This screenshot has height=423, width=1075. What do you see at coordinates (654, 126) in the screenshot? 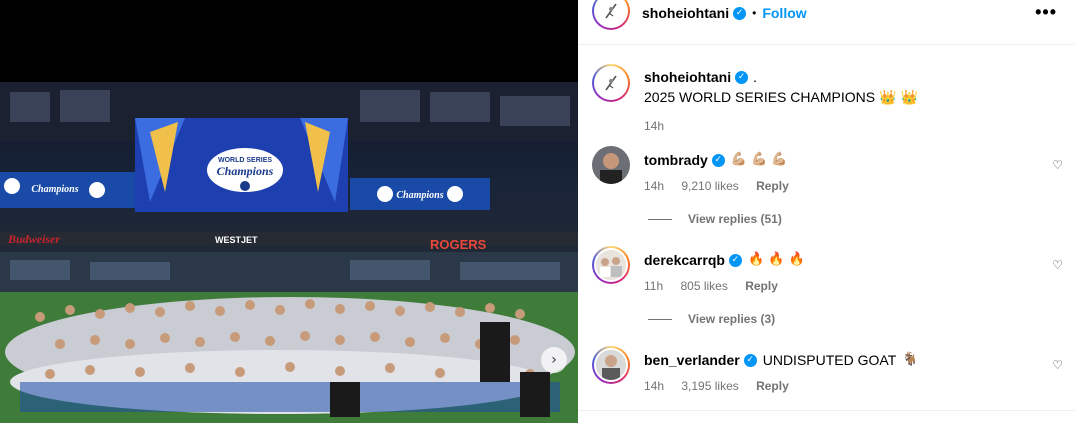
I see `caption-time: 14h` at bounding box center [654, 126].